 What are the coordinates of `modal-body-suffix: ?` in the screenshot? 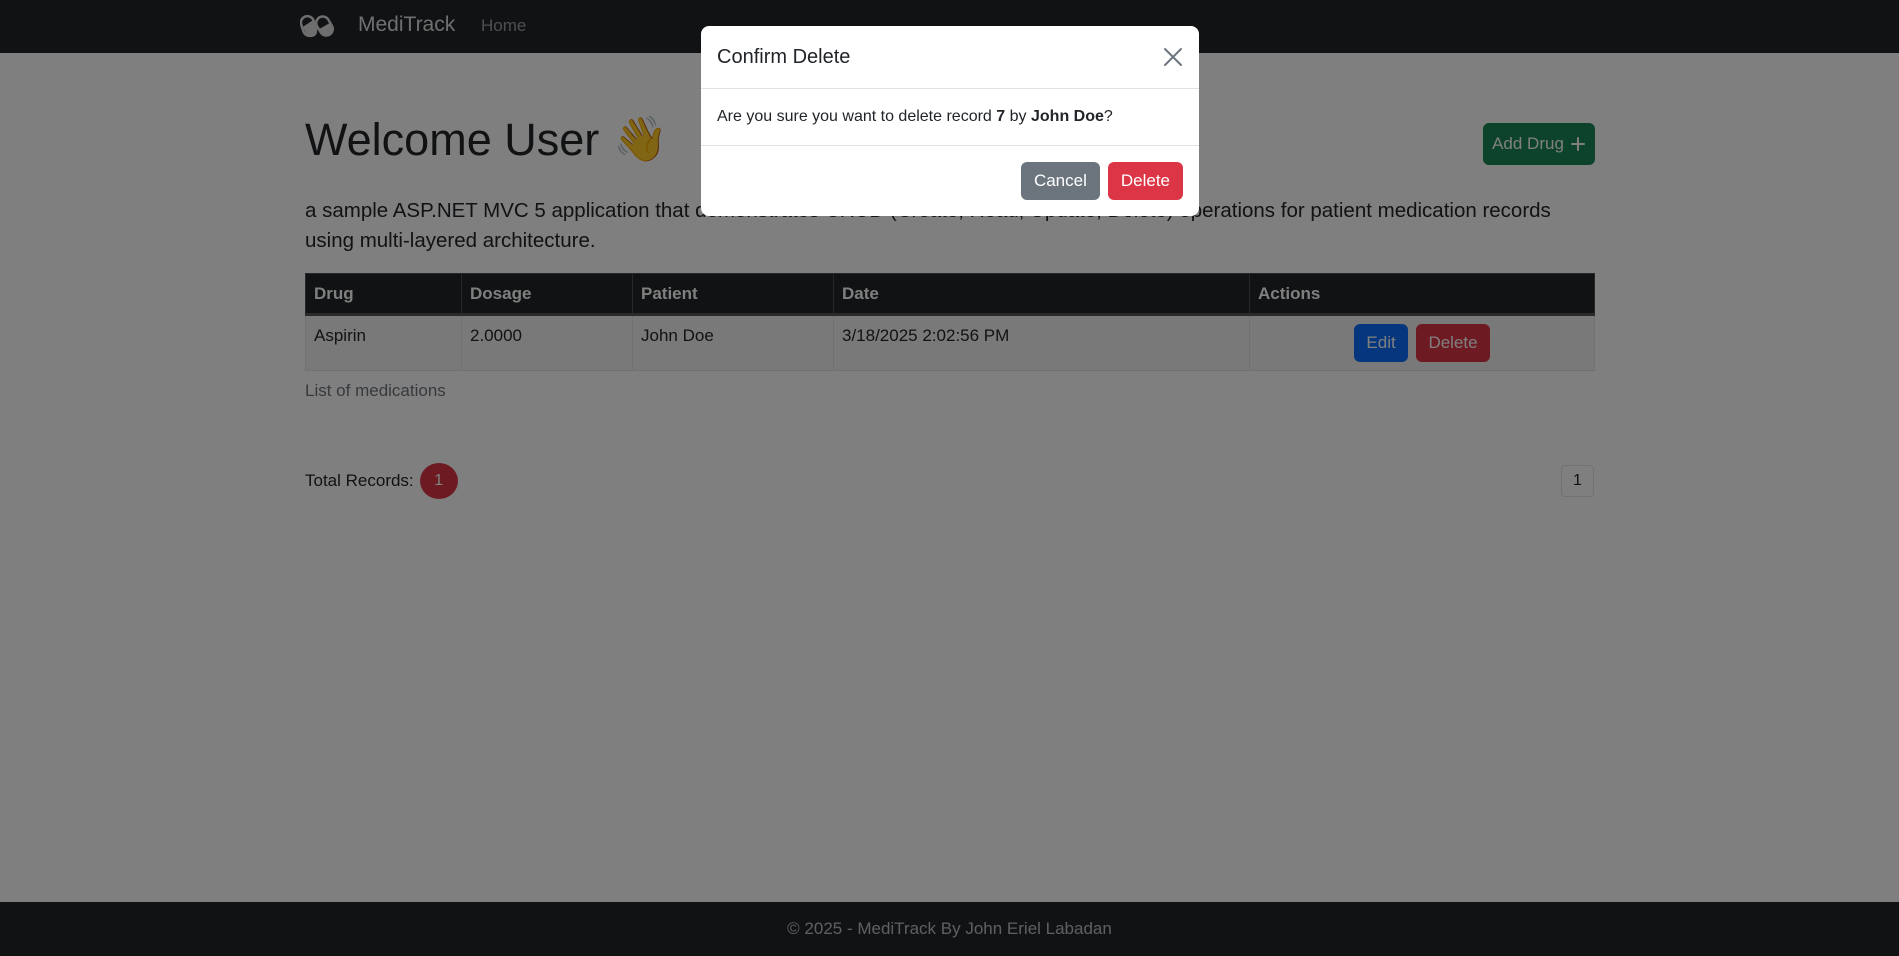 It's located at (1108, 116).